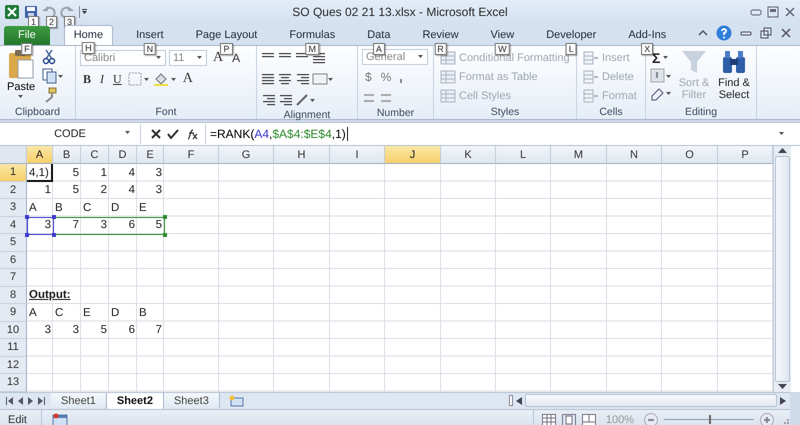  Describe the element at coordinates (87, 79) in the screenshot. I see `bold-button: B` at that location.